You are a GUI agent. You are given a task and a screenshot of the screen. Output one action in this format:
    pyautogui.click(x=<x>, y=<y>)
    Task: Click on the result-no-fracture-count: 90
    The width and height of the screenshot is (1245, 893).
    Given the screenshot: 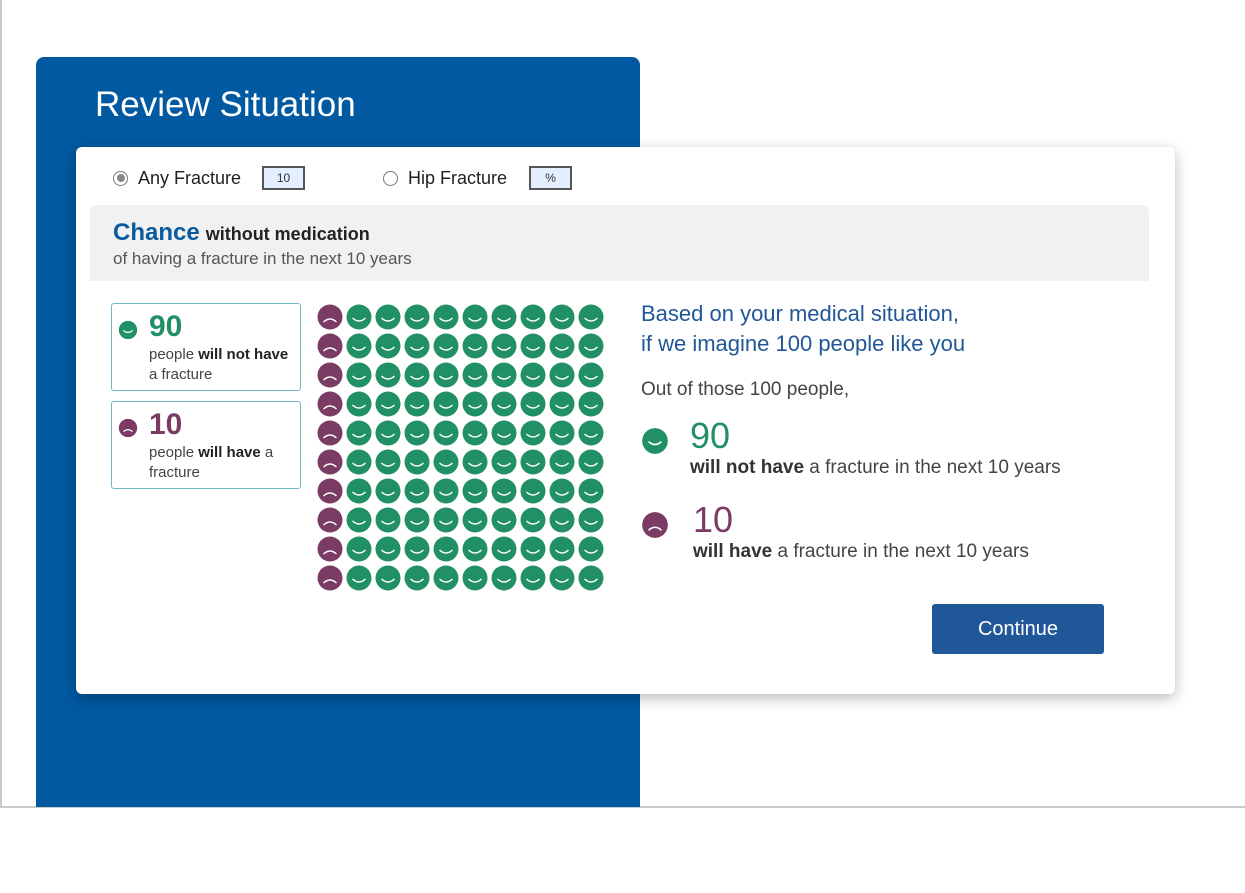 What is the action you would take?
    pyautogui.click(x=710, y=435)
    